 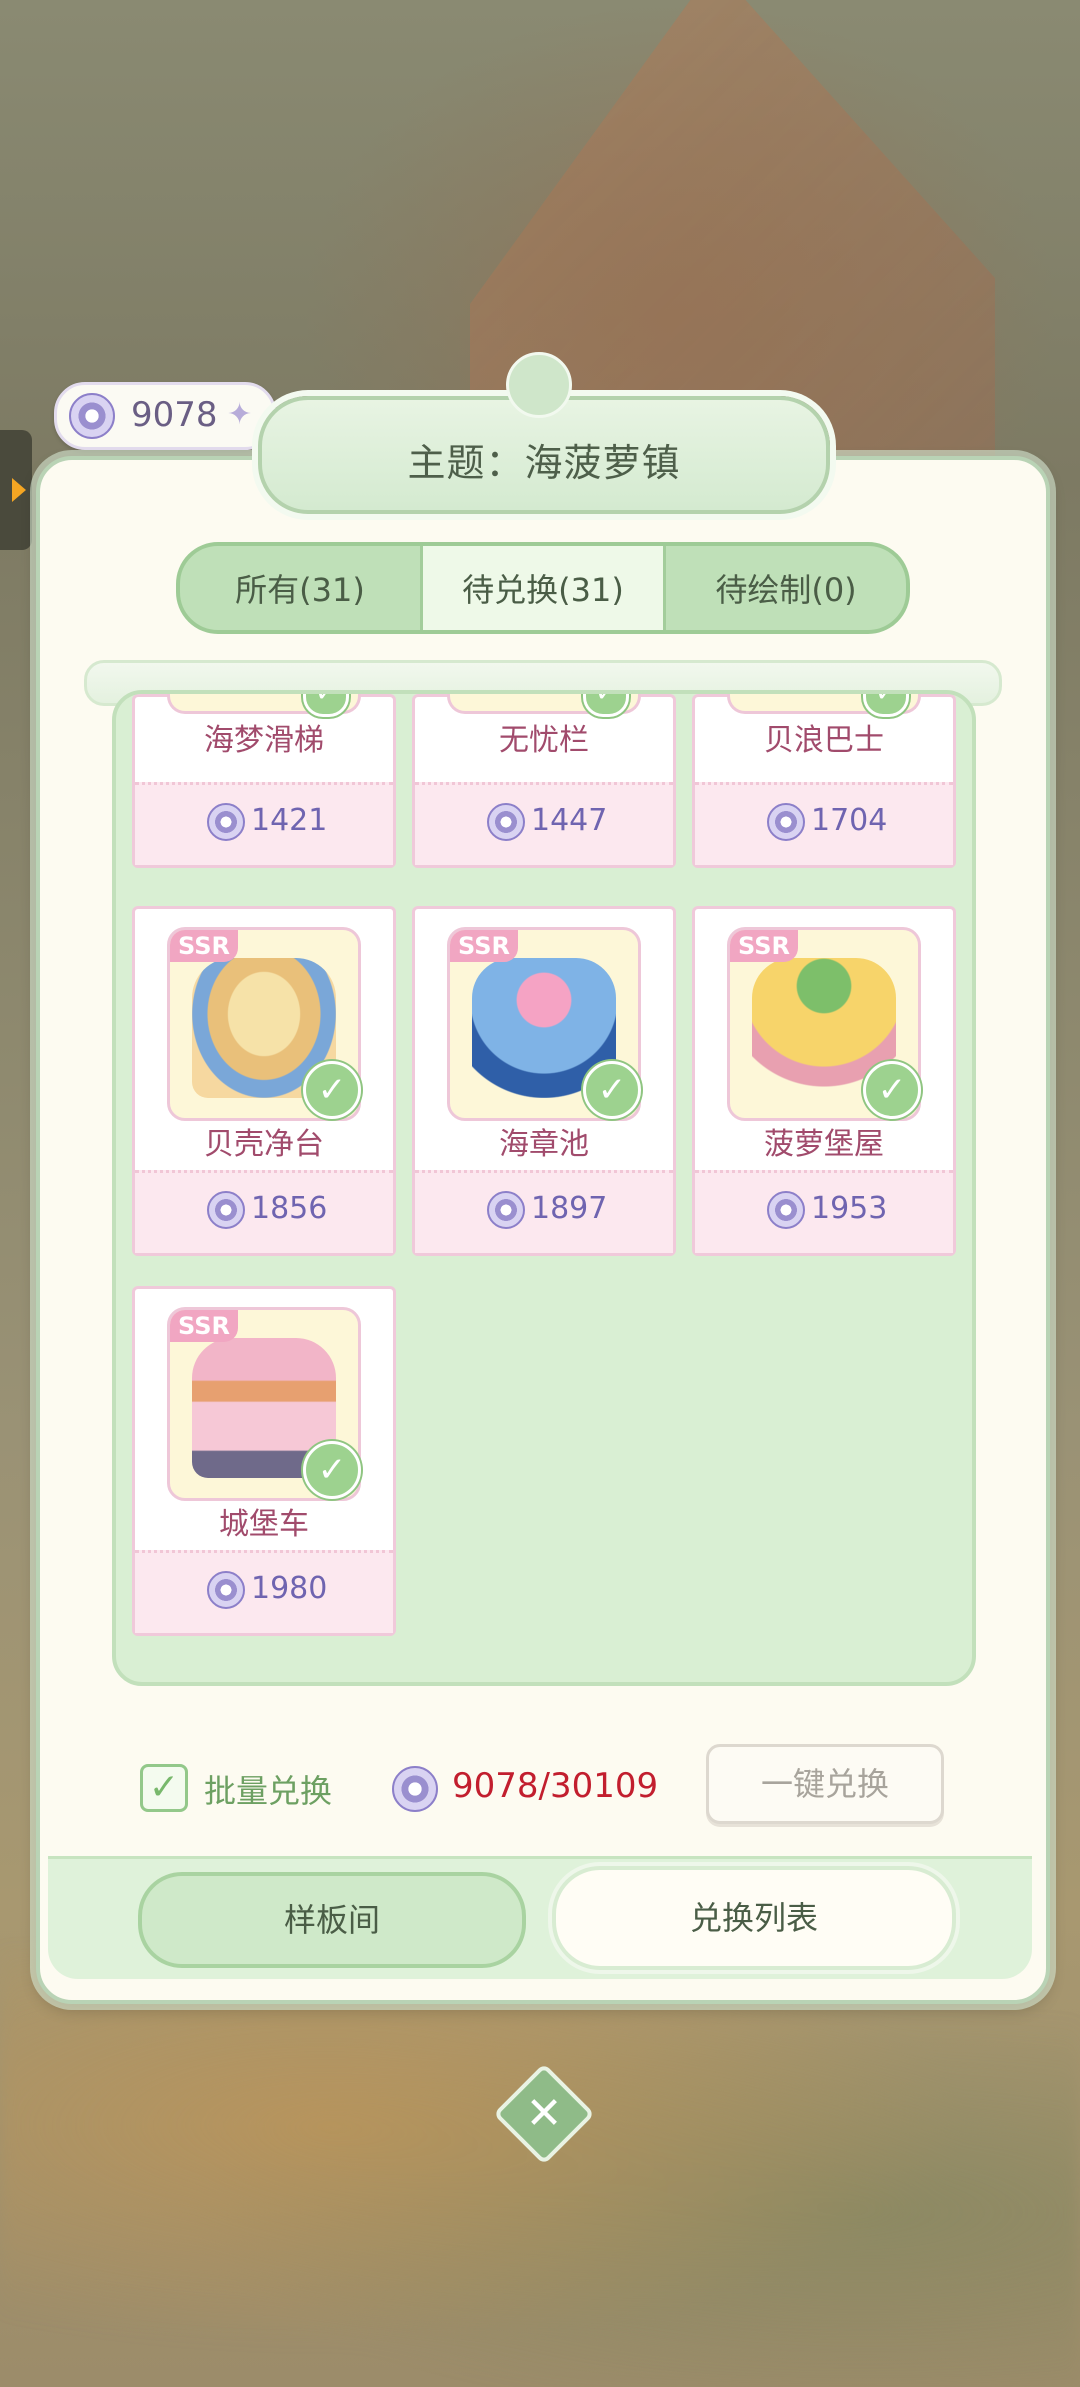 What do you see at coordinates (300, 588) in the screenshot?
I see `tab-all: 所有(31)` at bounding box center [300, 588].